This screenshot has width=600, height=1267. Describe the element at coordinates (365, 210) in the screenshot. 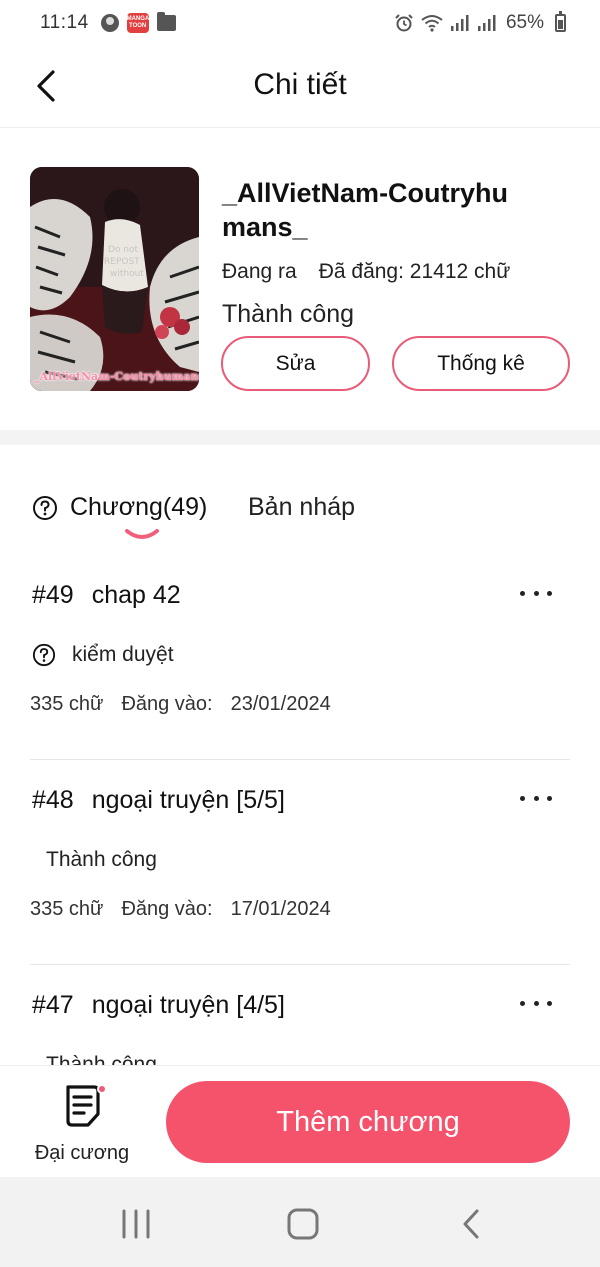

I see `story-title: _AllVietNam-Coutryhumans_` at that location.